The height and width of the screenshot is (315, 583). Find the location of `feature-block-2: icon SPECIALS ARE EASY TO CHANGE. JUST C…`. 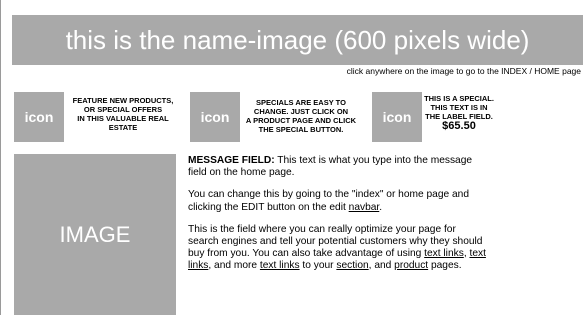

feature-block-2: icon SPECIALS ARE EASY TO CHANGE. JUST C… is located at coordinates (277, 117).